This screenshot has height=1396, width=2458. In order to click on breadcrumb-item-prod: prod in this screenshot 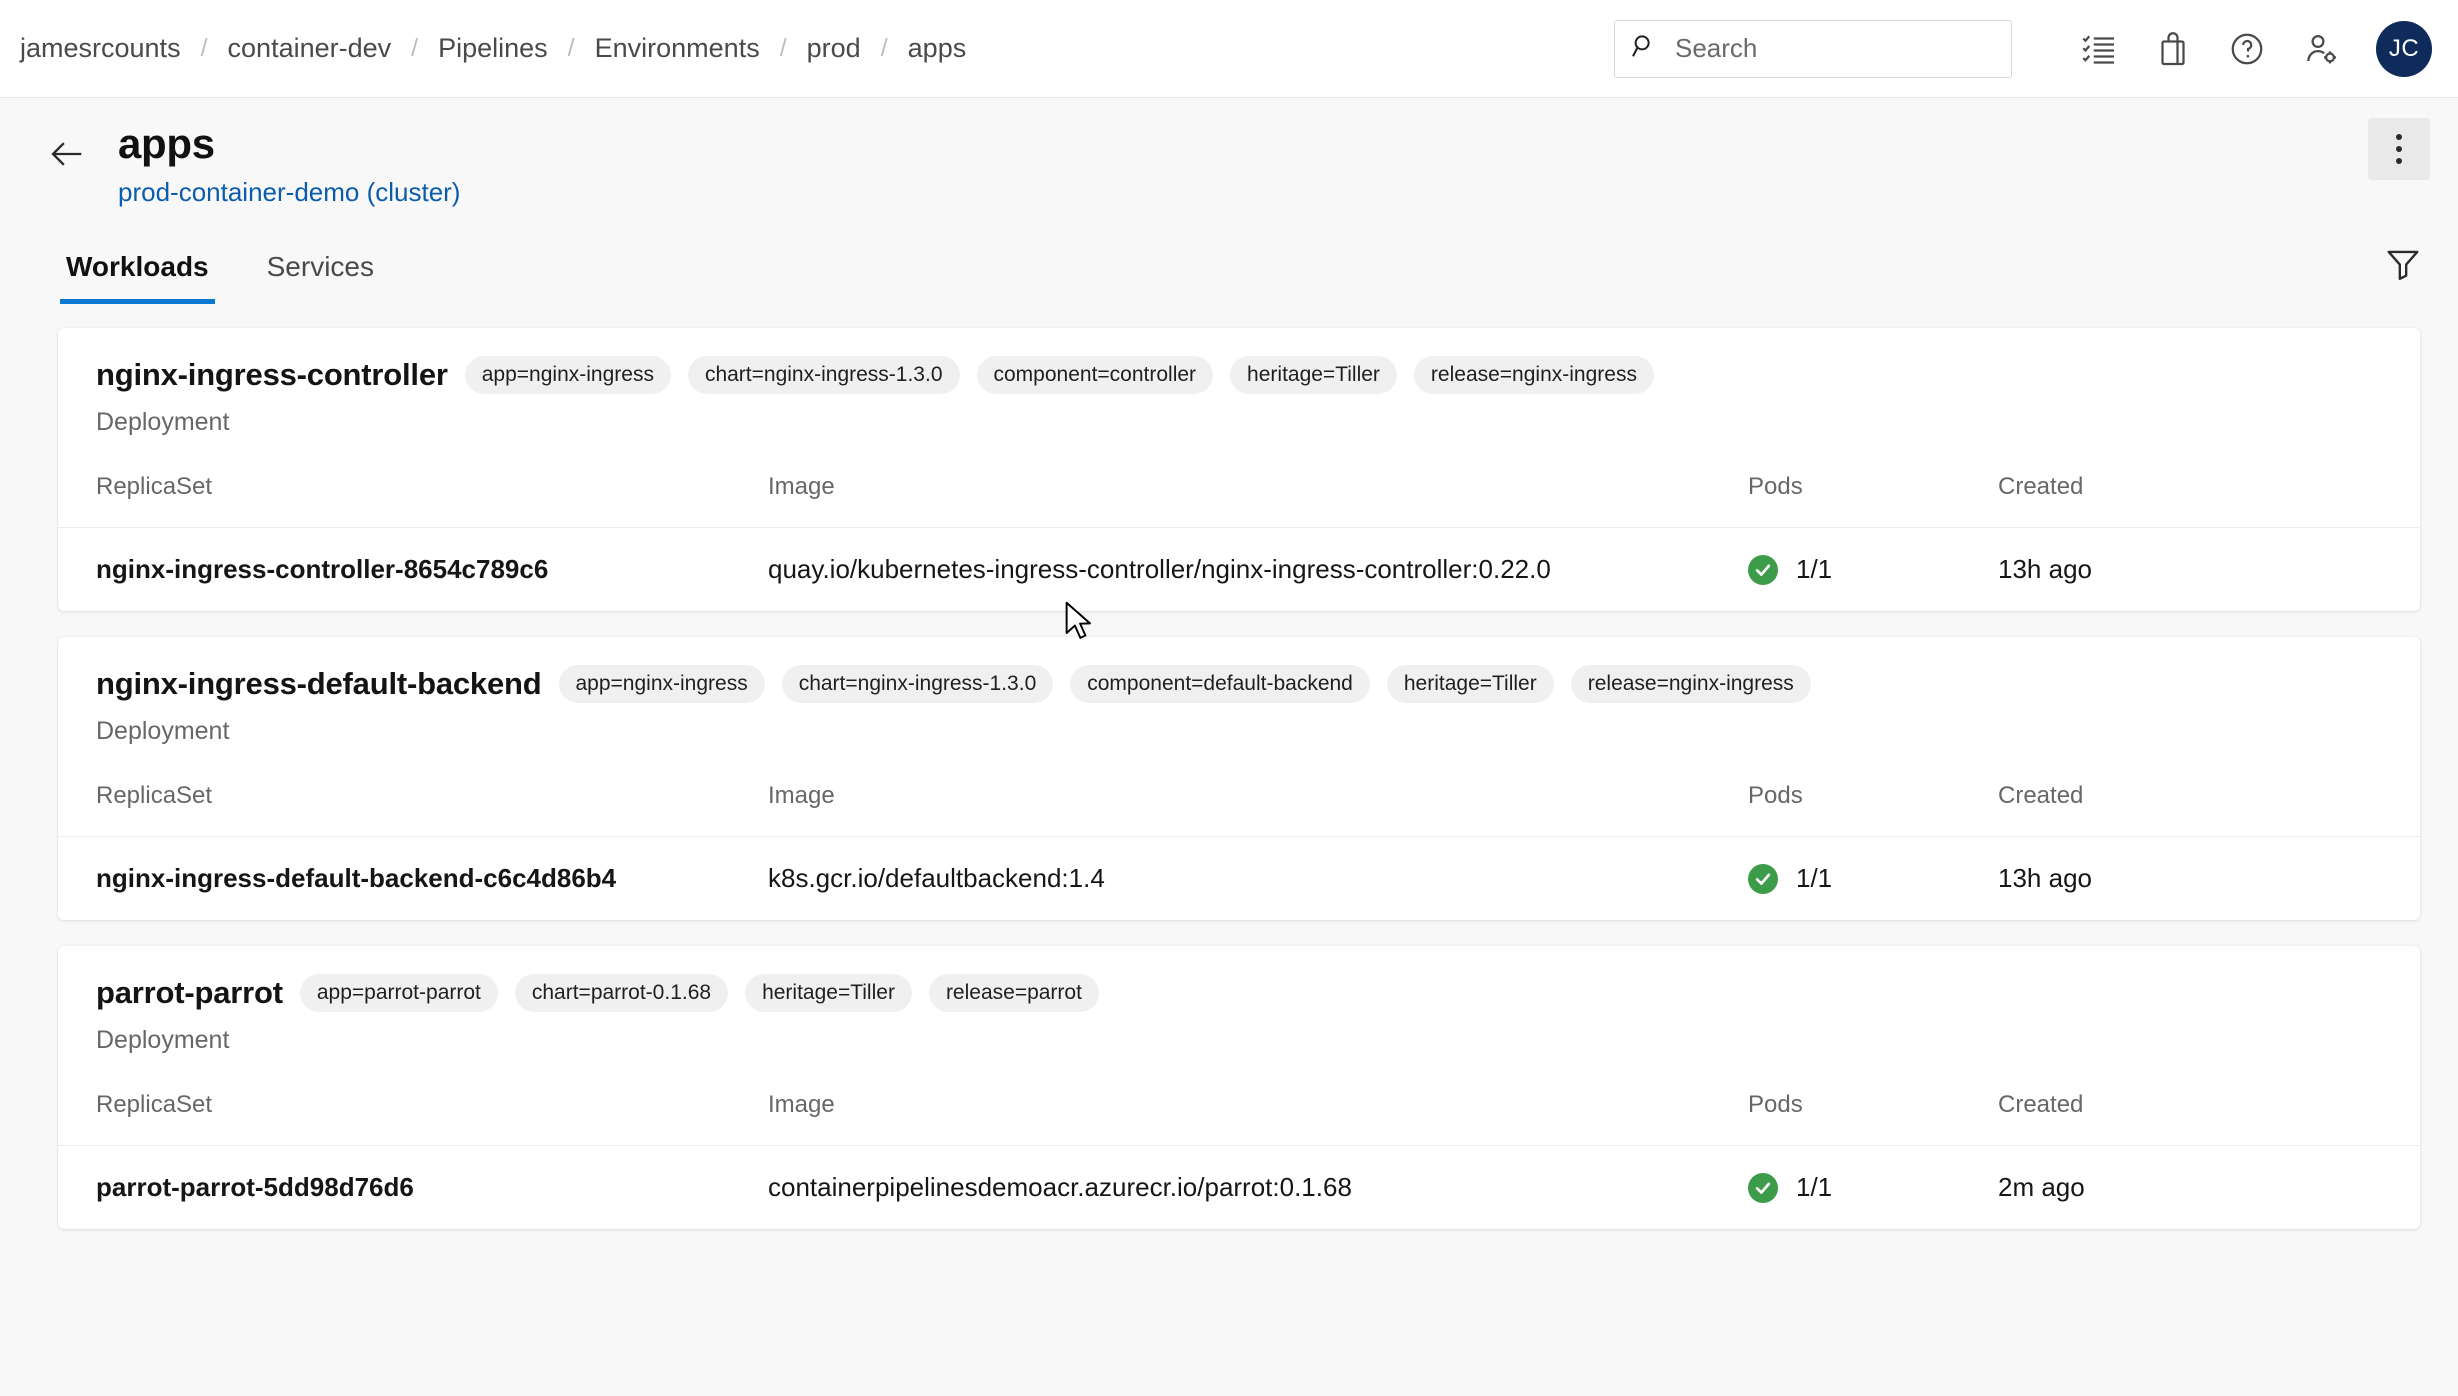, I will do `click(834, 48)`.